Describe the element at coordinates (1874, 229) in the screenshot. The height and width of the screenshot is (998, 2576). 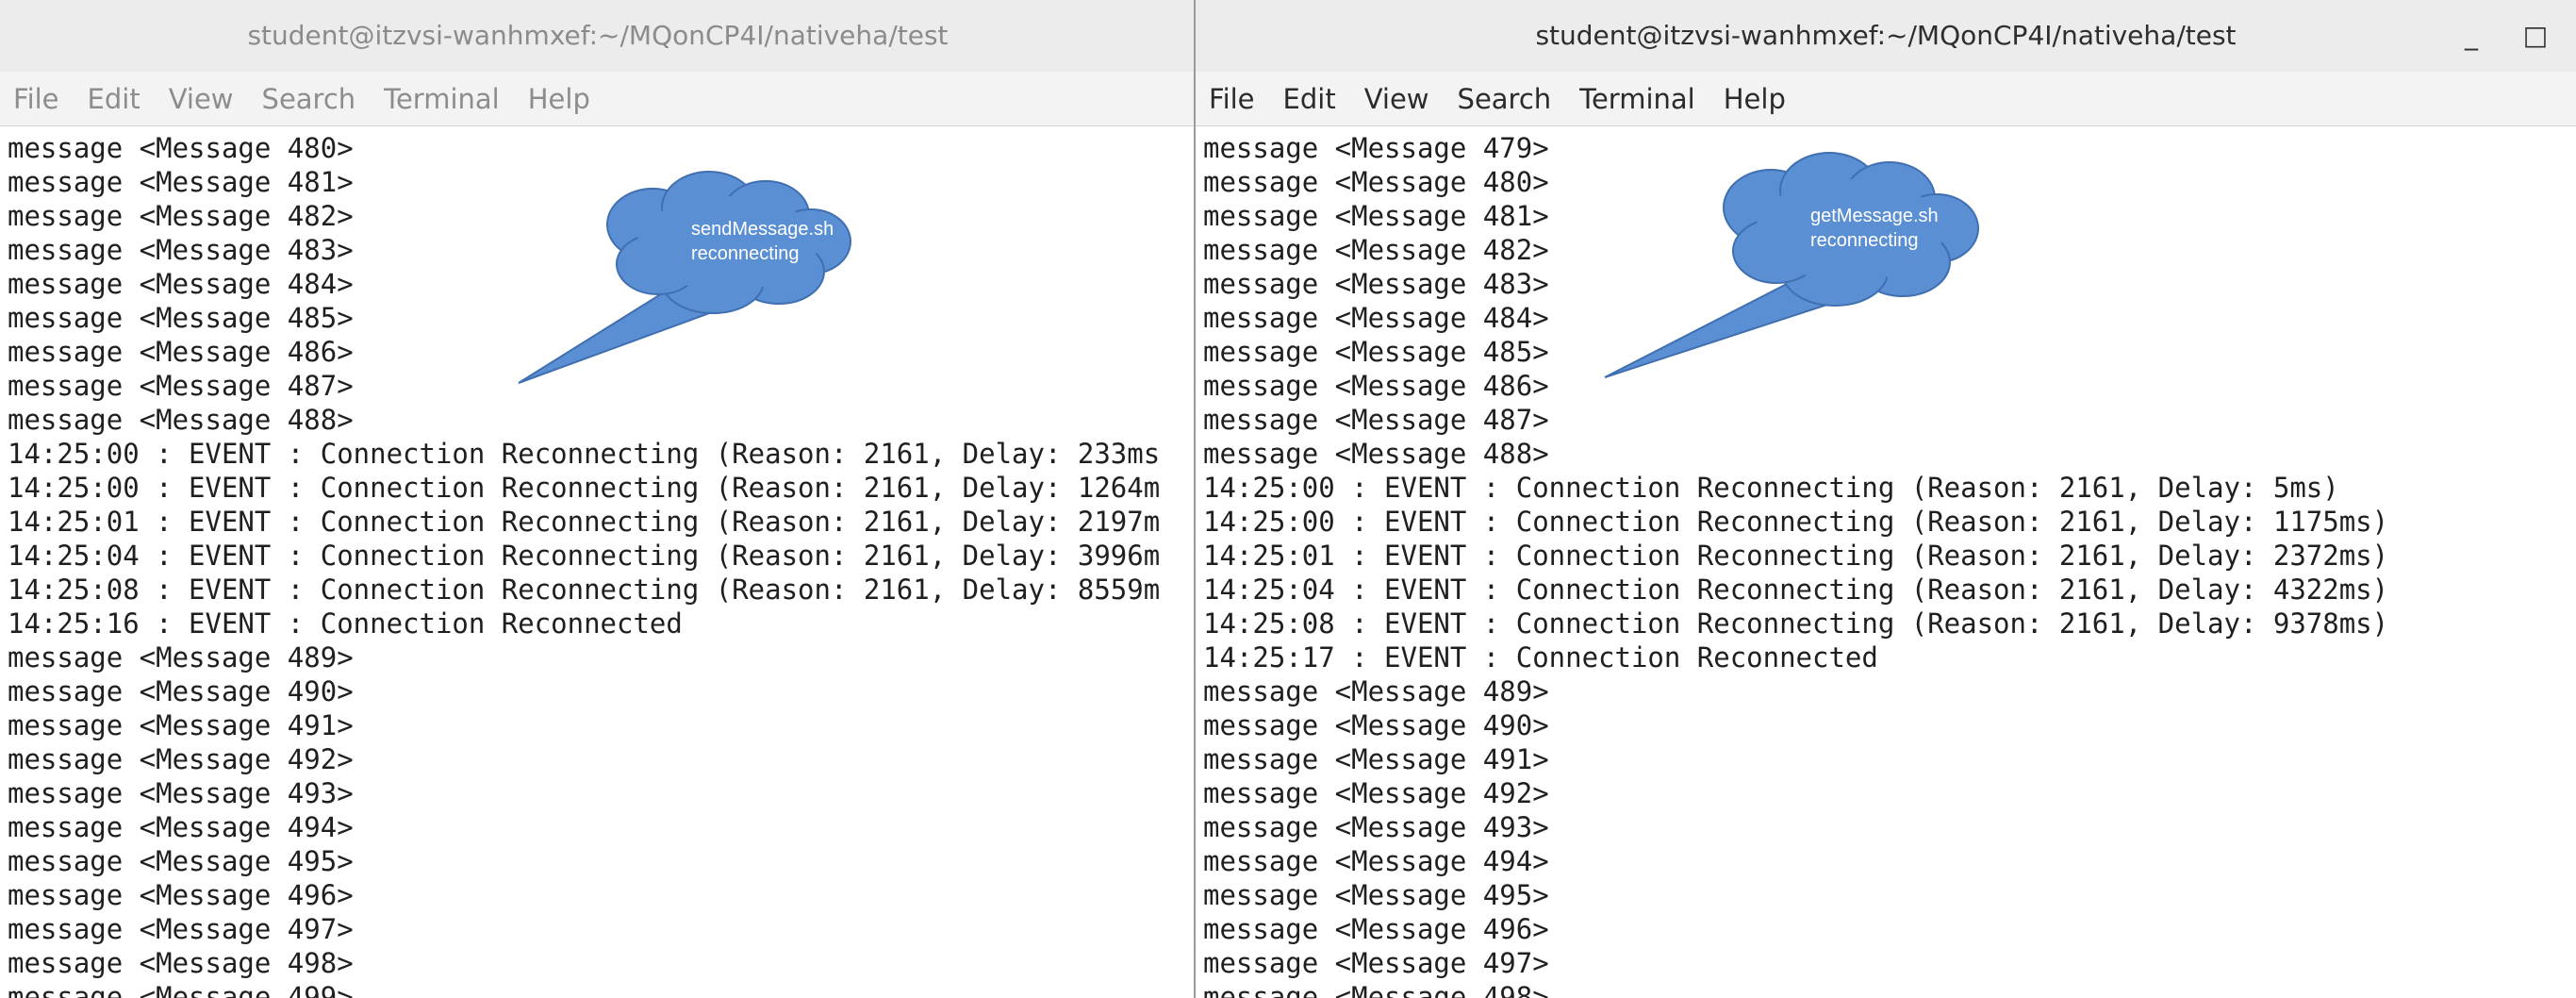
I see `callout-get-text: getMessage.sh reconnecting` at that location.